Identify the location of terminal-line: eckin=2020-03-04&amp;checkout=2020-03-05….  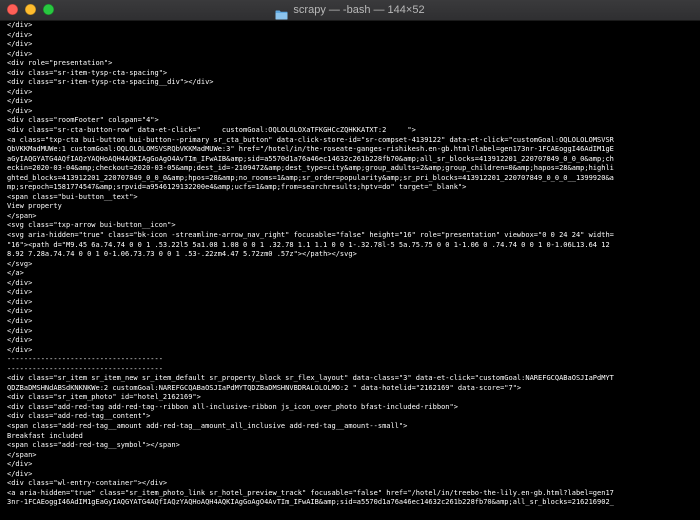
(310, 168).